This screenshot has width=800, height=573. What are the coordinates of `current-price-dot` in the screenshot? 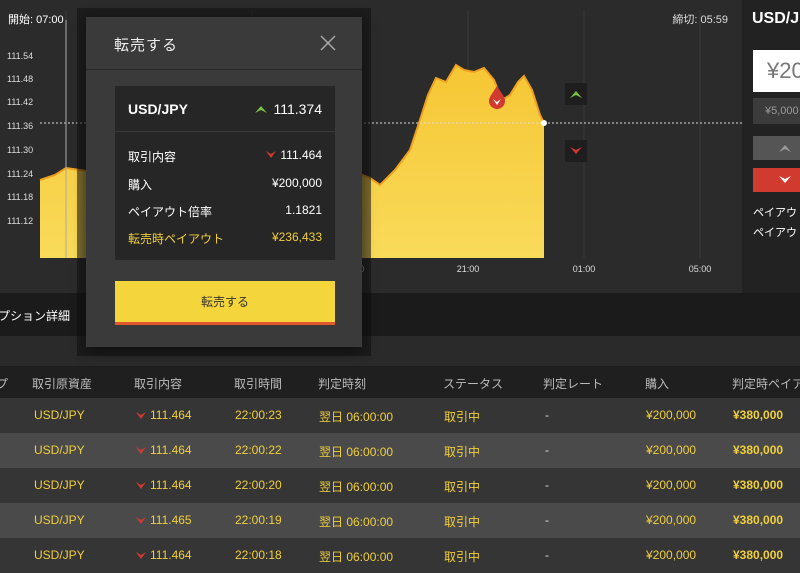 It's located at (544, 123).